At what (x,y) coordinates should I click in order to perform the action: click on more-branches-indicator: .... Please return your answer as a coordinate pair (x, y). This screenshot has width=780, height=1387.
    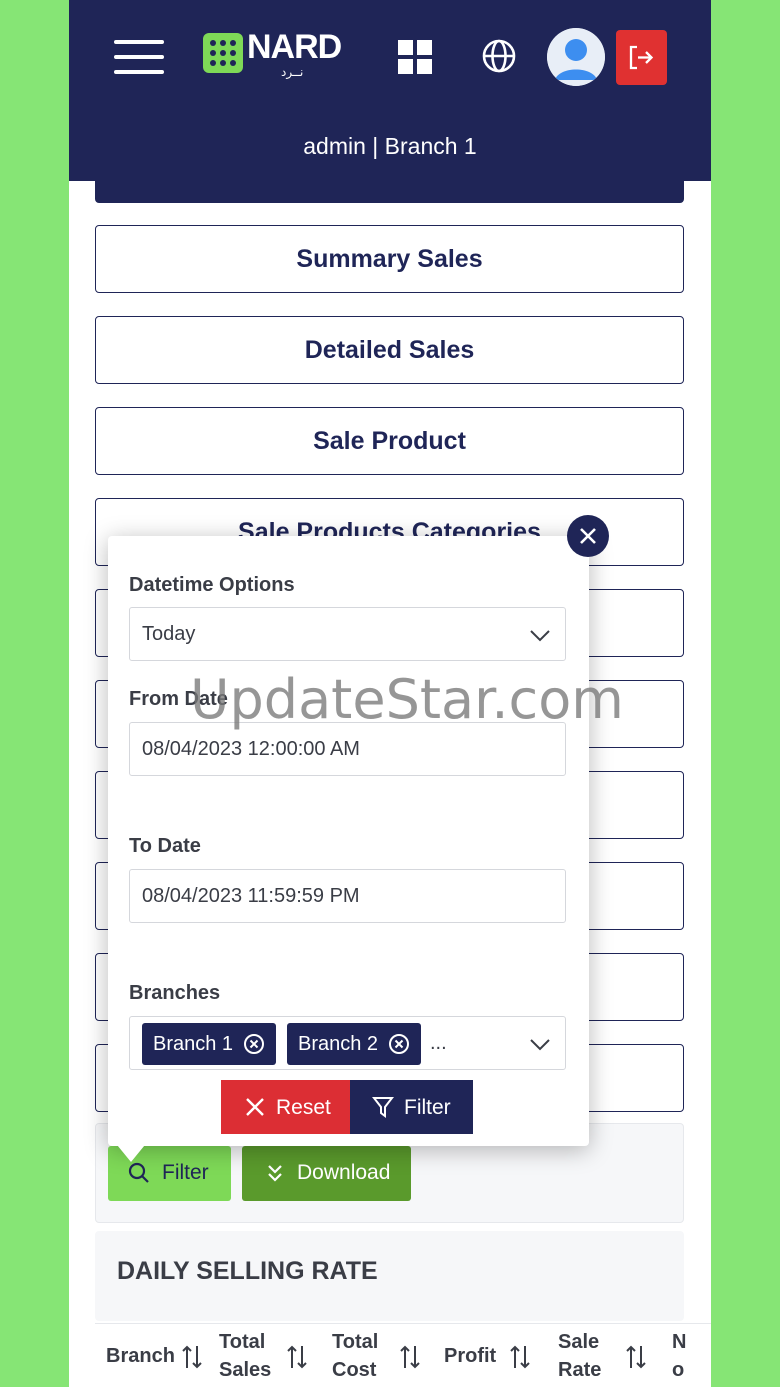
    Looking at the image, I should click on (438, 1043).